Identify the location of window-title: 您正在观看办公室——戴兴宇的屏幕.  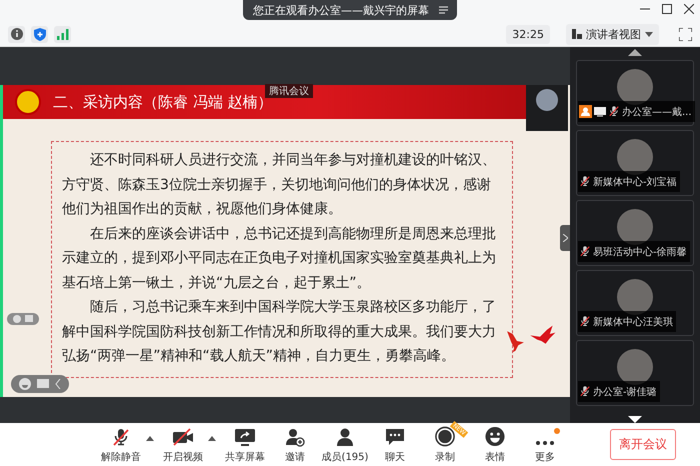
(341, 10).